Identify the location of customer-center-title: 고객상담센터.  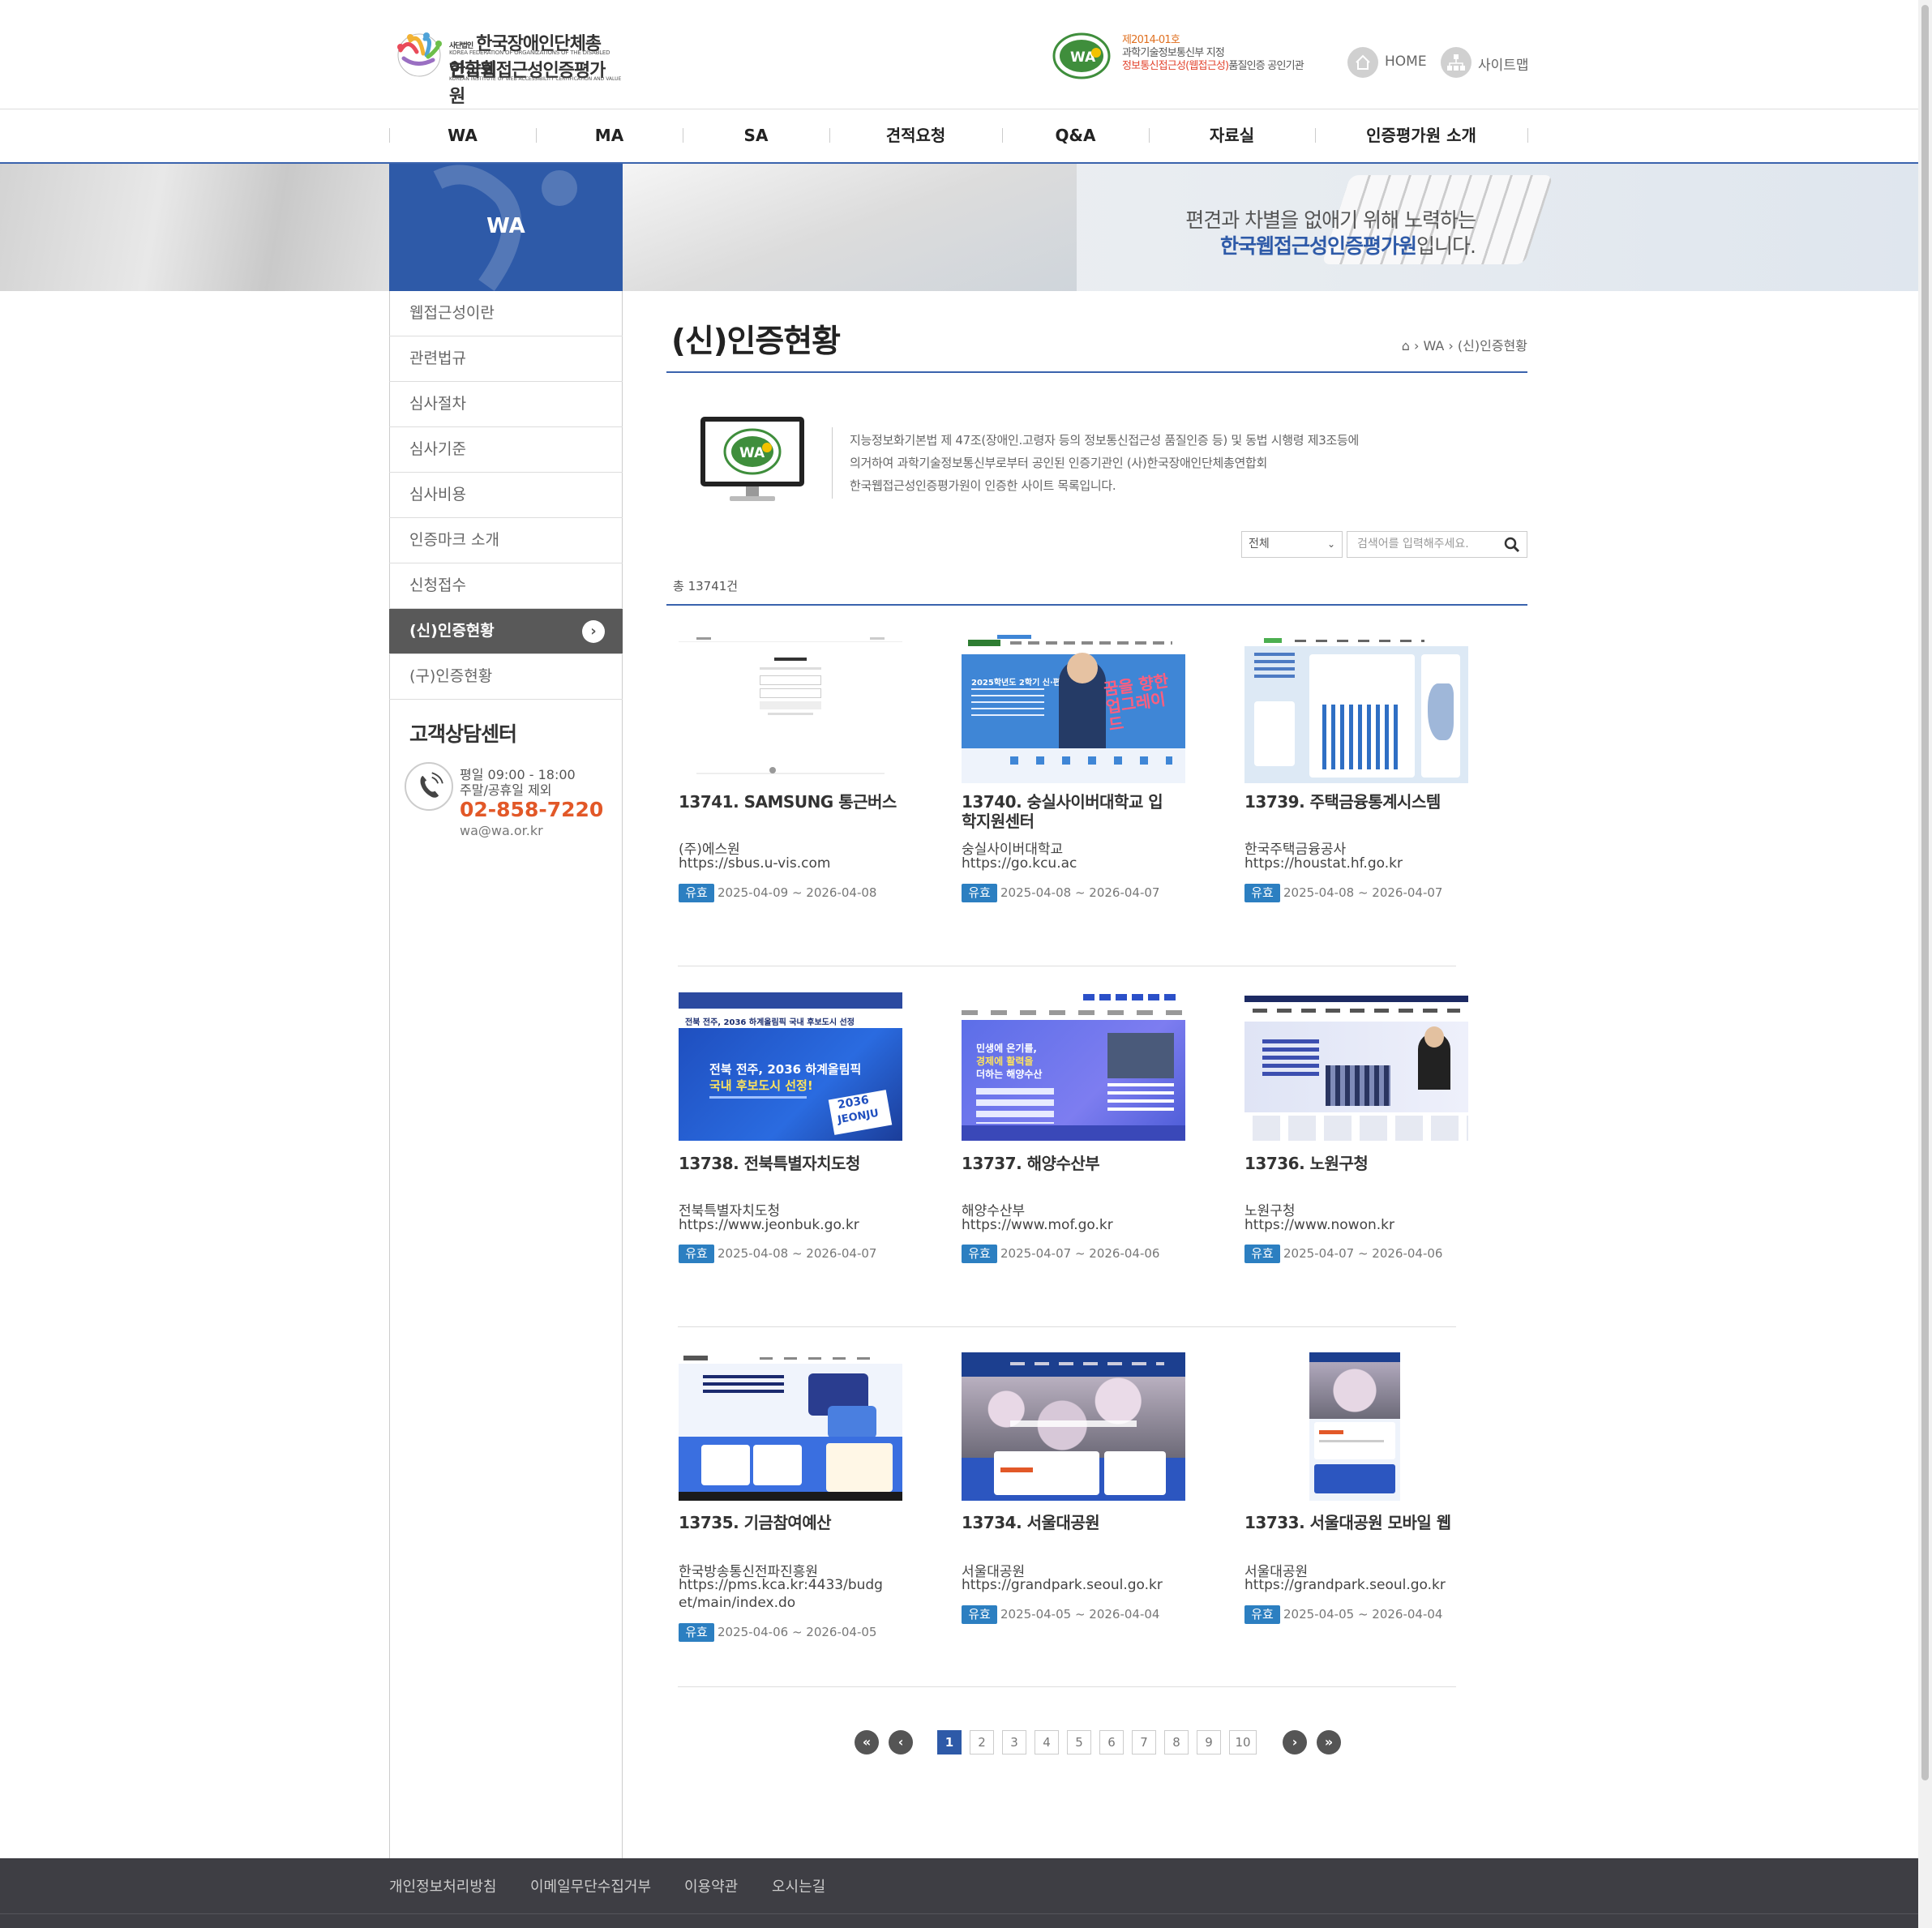
(463, 734).